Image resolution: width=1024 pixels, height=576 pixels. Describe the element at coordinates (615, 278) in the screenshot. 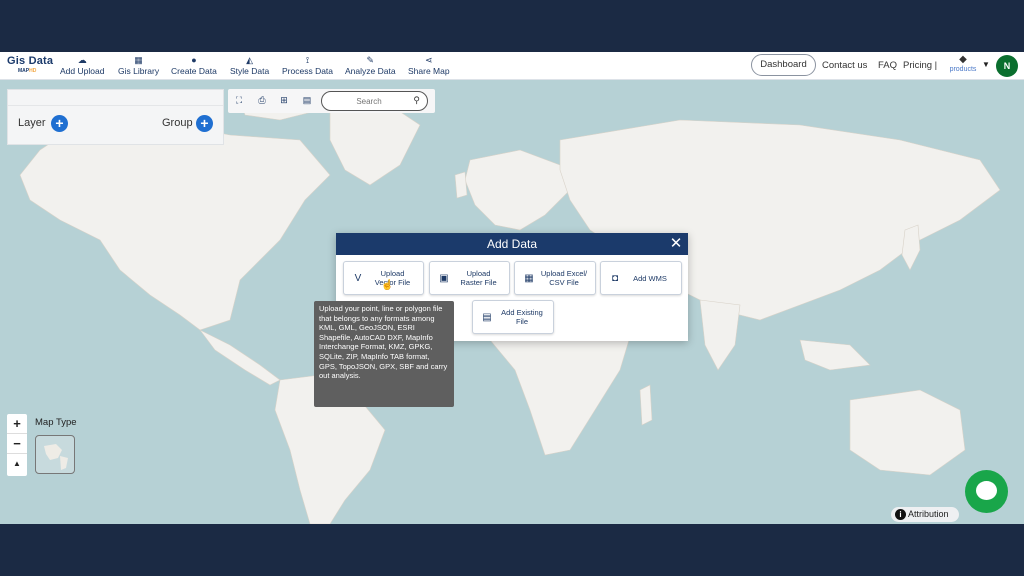

I see `wms-icon: ◘` at that location.